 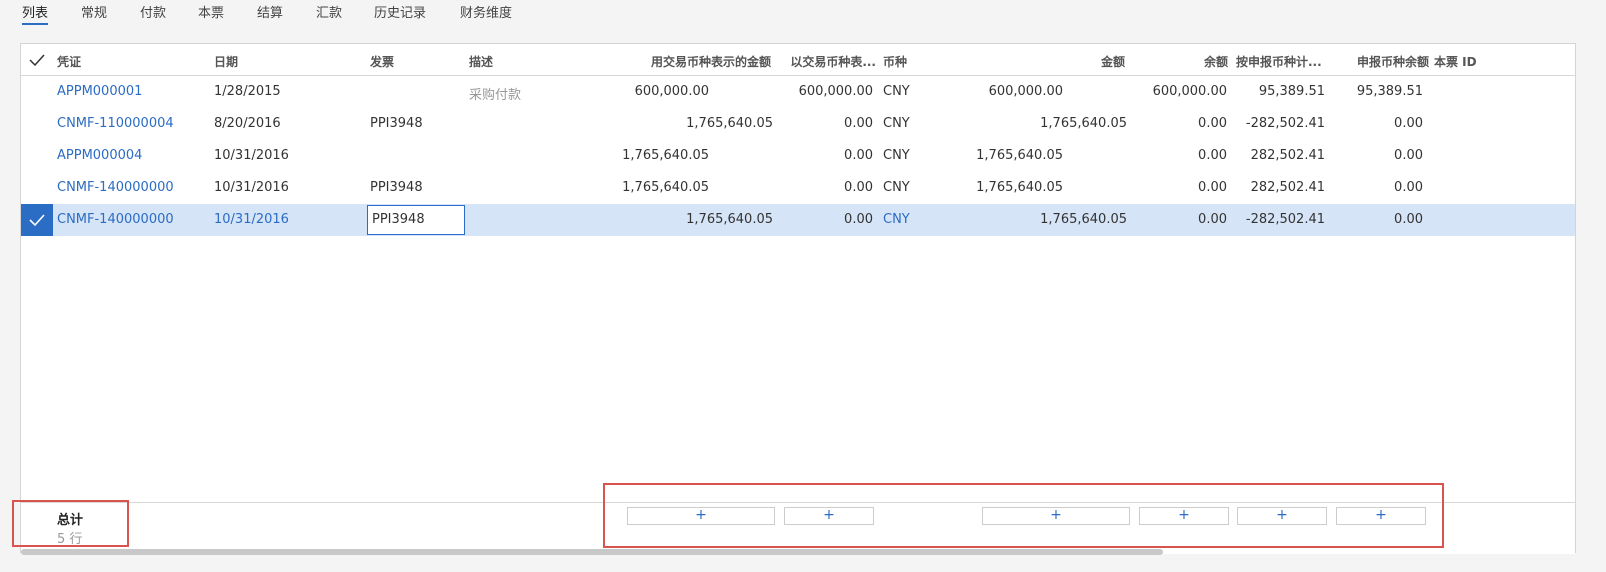 What do you see at coordinates (382, 61) in the screenshot?
I see `col-invoice: 发票` at bounding box center [382, 61].